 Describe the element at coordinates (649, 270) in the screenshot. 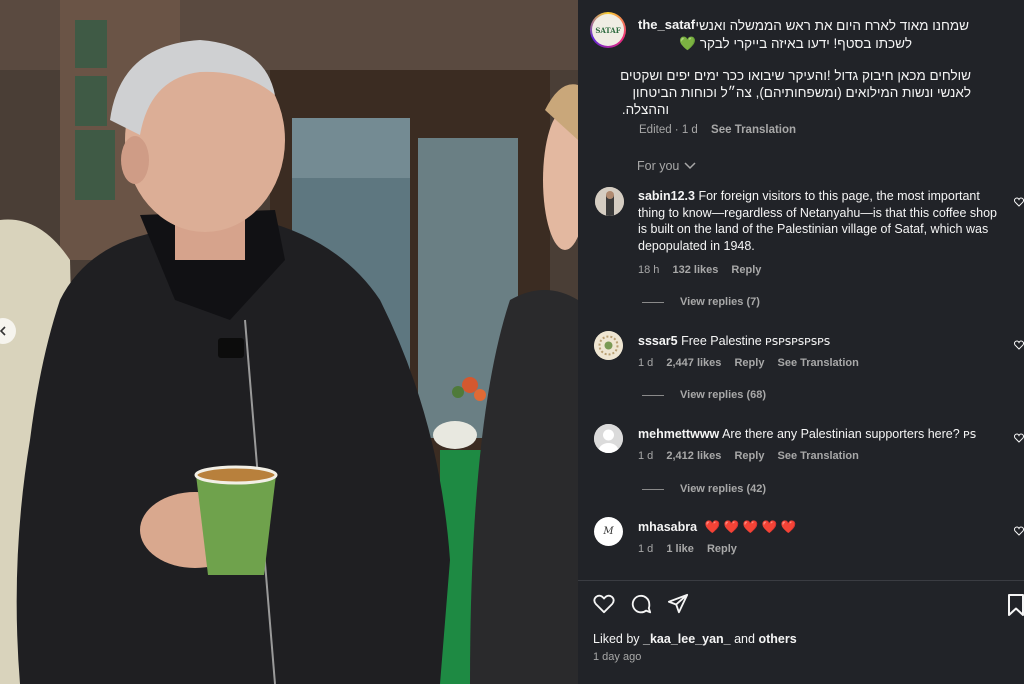

I see `comment-time: 18 h` at that location.